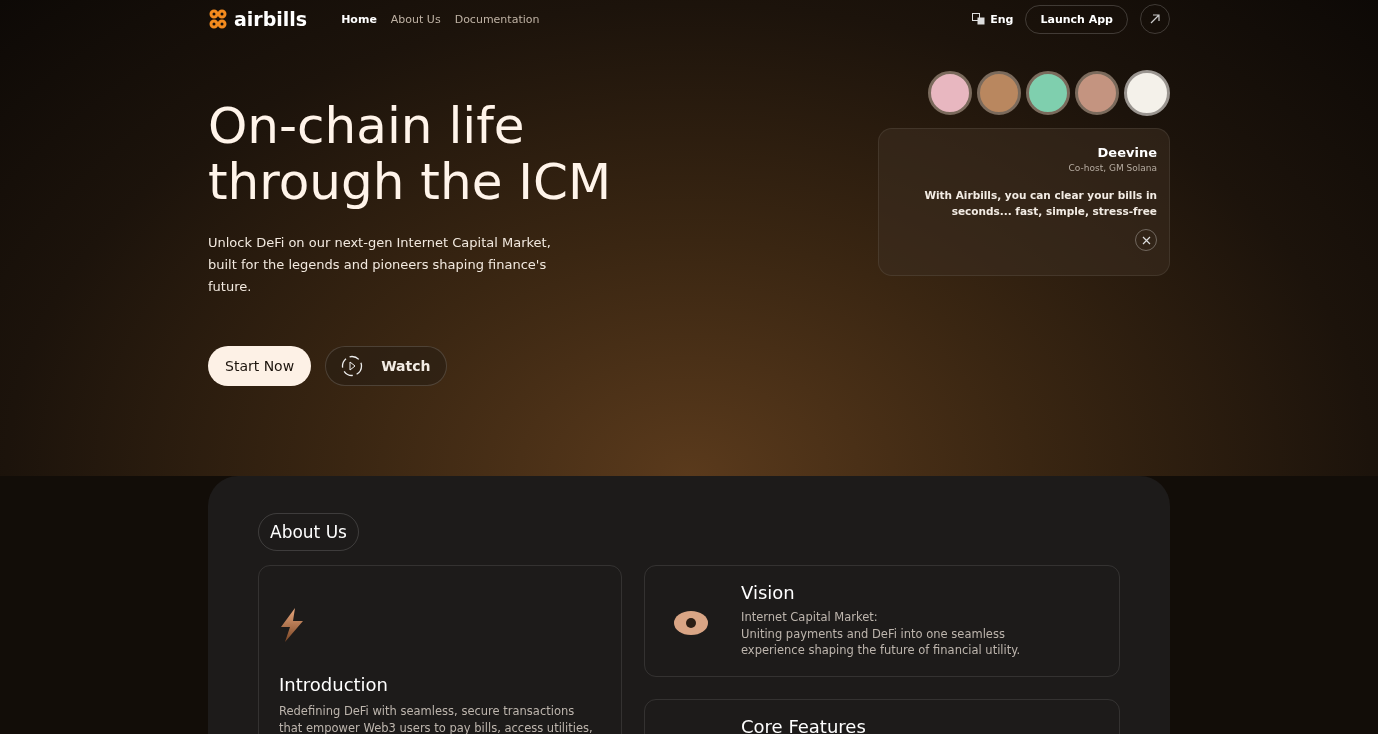 This screenshot has width=1378, height=734. I want to click on x-icon, so click(1146, 240).